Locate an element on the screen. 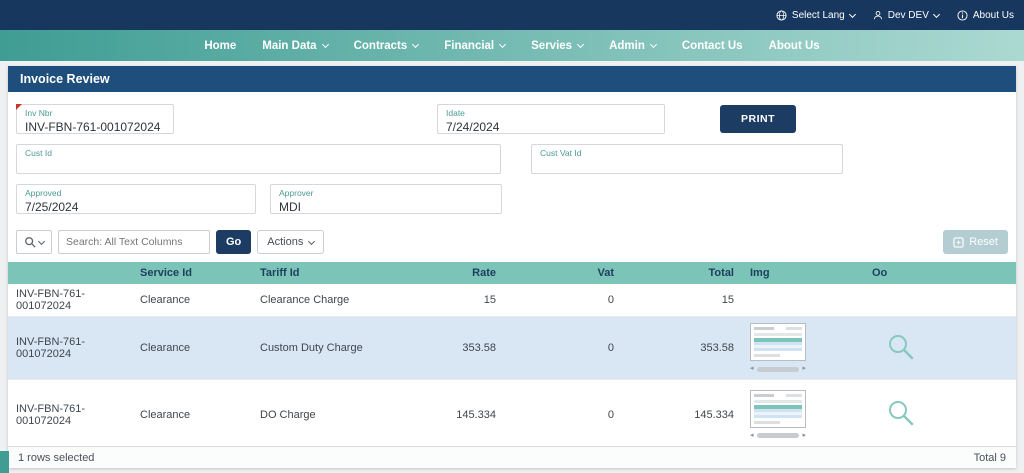  cell-rate: 353.58 is located at coordinates (441, 348).